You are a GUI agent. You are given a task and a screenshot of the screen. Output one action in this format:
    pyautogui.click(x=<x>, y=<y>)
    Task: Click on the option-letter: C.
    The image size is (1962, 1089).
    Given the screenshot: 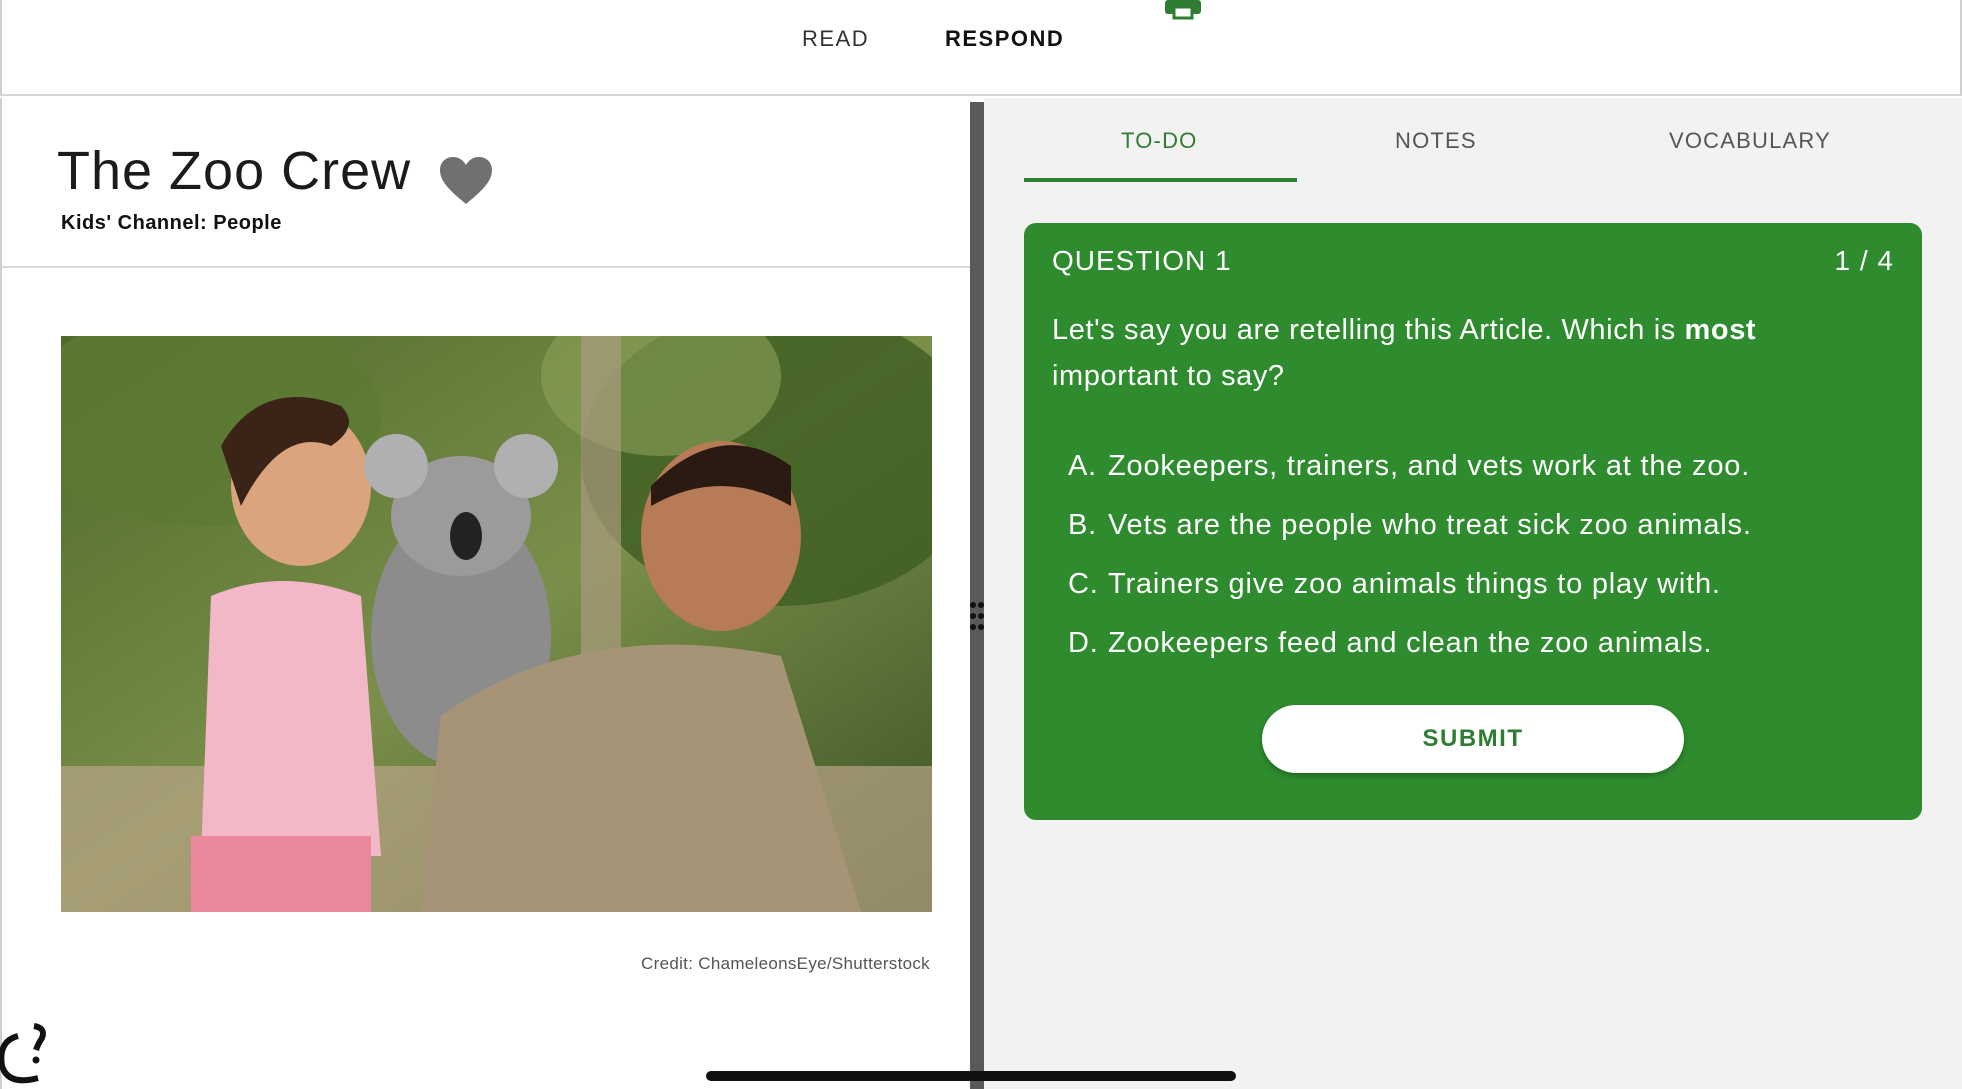 What is the action you would take?
    pyautogui.click(x=1083, y=584)
    